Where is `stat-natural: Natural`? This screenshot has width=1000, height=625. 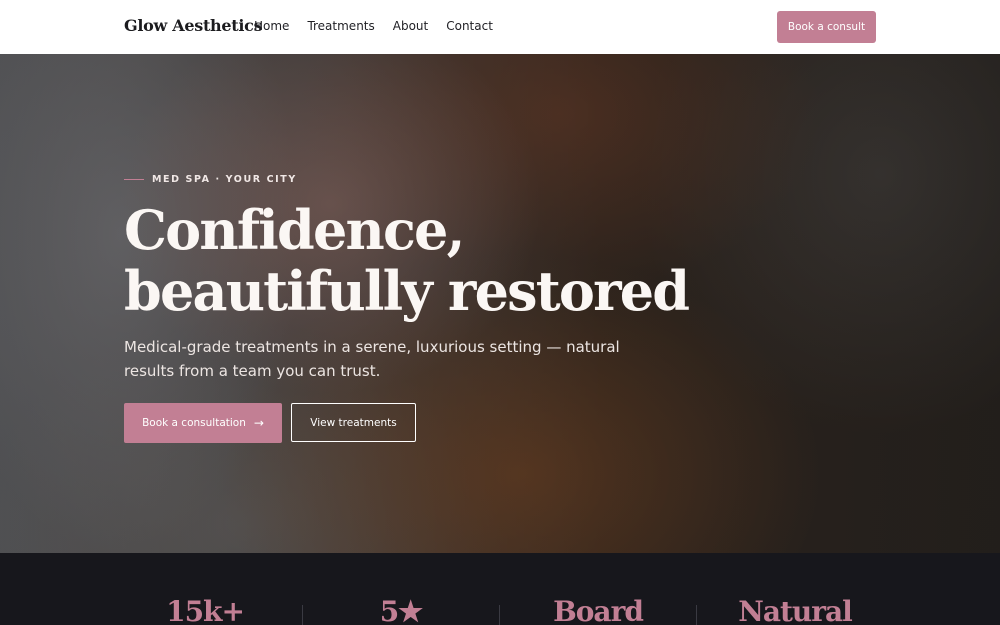 stat-natural: Natural is located at coordinates (795, 610).